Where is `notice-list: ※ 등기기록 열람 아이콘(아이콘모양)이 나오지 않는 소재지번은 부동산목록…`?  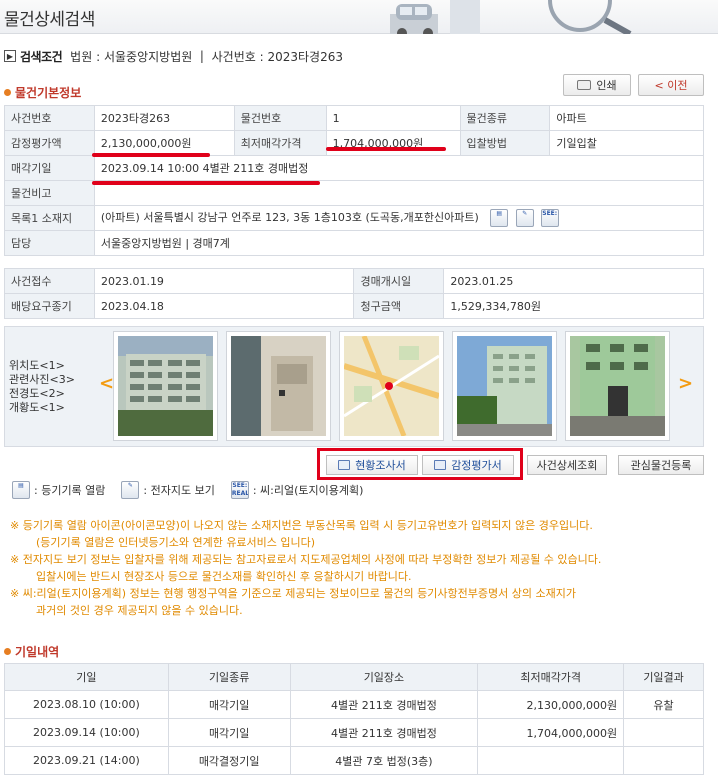
notice-list: ※ 등기기록 열람 아이콘(아이콘모양)이 나오지 않는 소재지번은 부동산목록… is located at coordinates (360, 568).